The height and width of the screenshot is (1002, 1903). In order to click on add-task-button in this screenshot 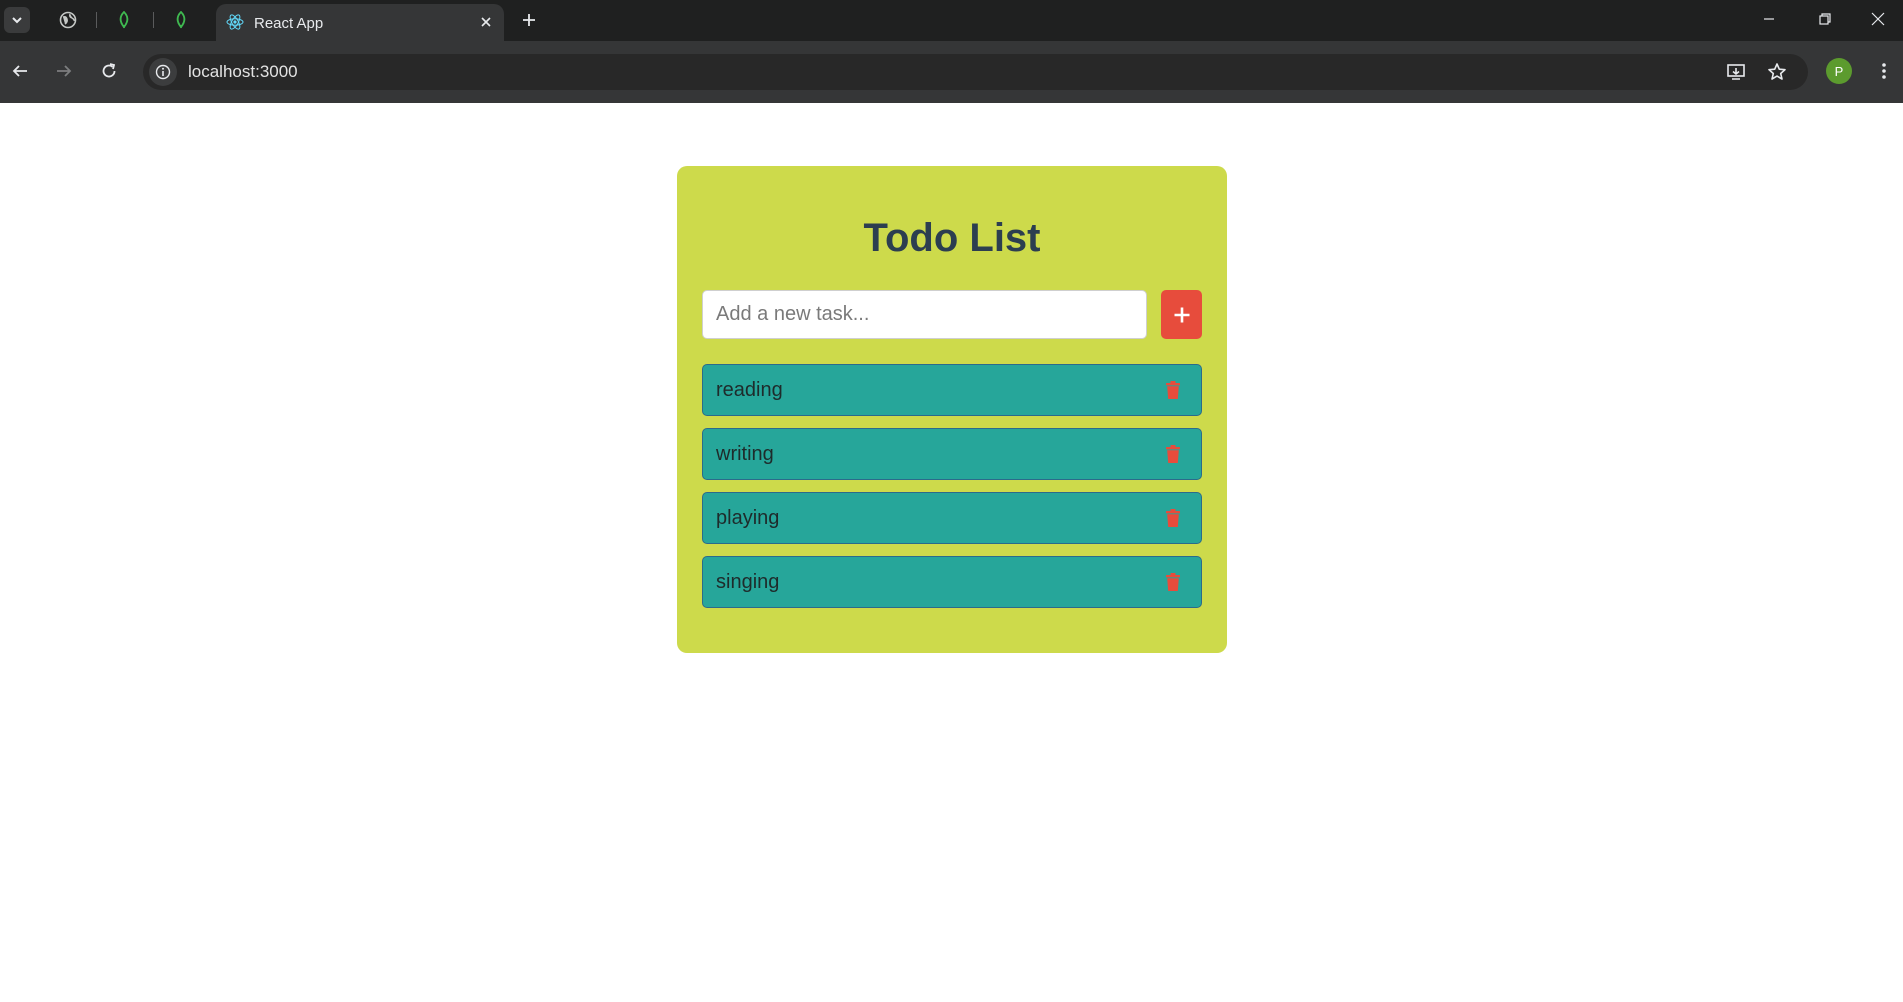, I will do `click(1181, 314)`.